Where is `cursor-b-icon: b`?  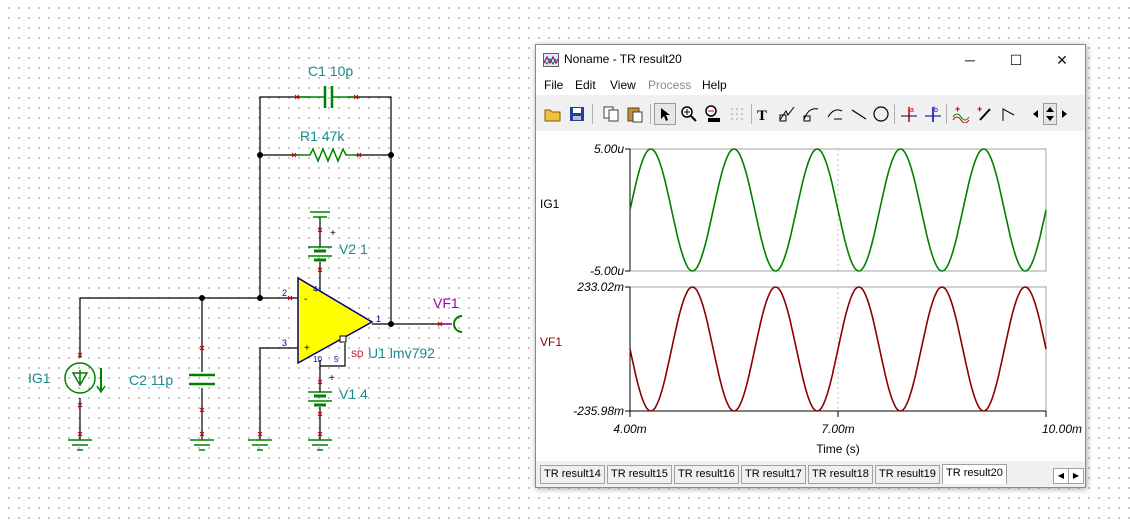
cursor-b-icon: b is located at coordinates (933, 114).